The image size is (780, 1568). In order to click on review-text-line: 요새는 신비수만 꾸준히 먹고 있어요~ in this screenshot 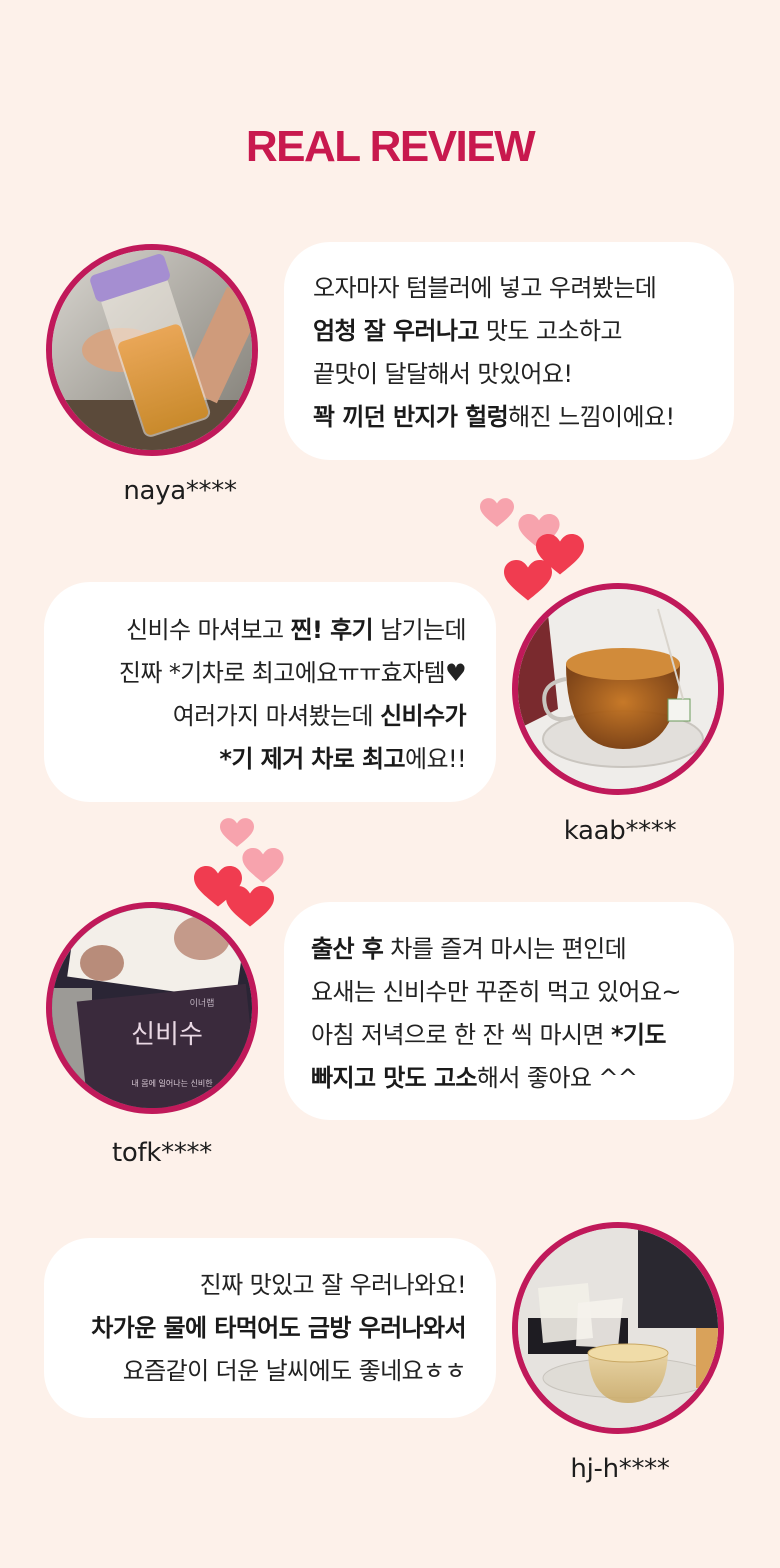, I will do `click(522, 992)`.